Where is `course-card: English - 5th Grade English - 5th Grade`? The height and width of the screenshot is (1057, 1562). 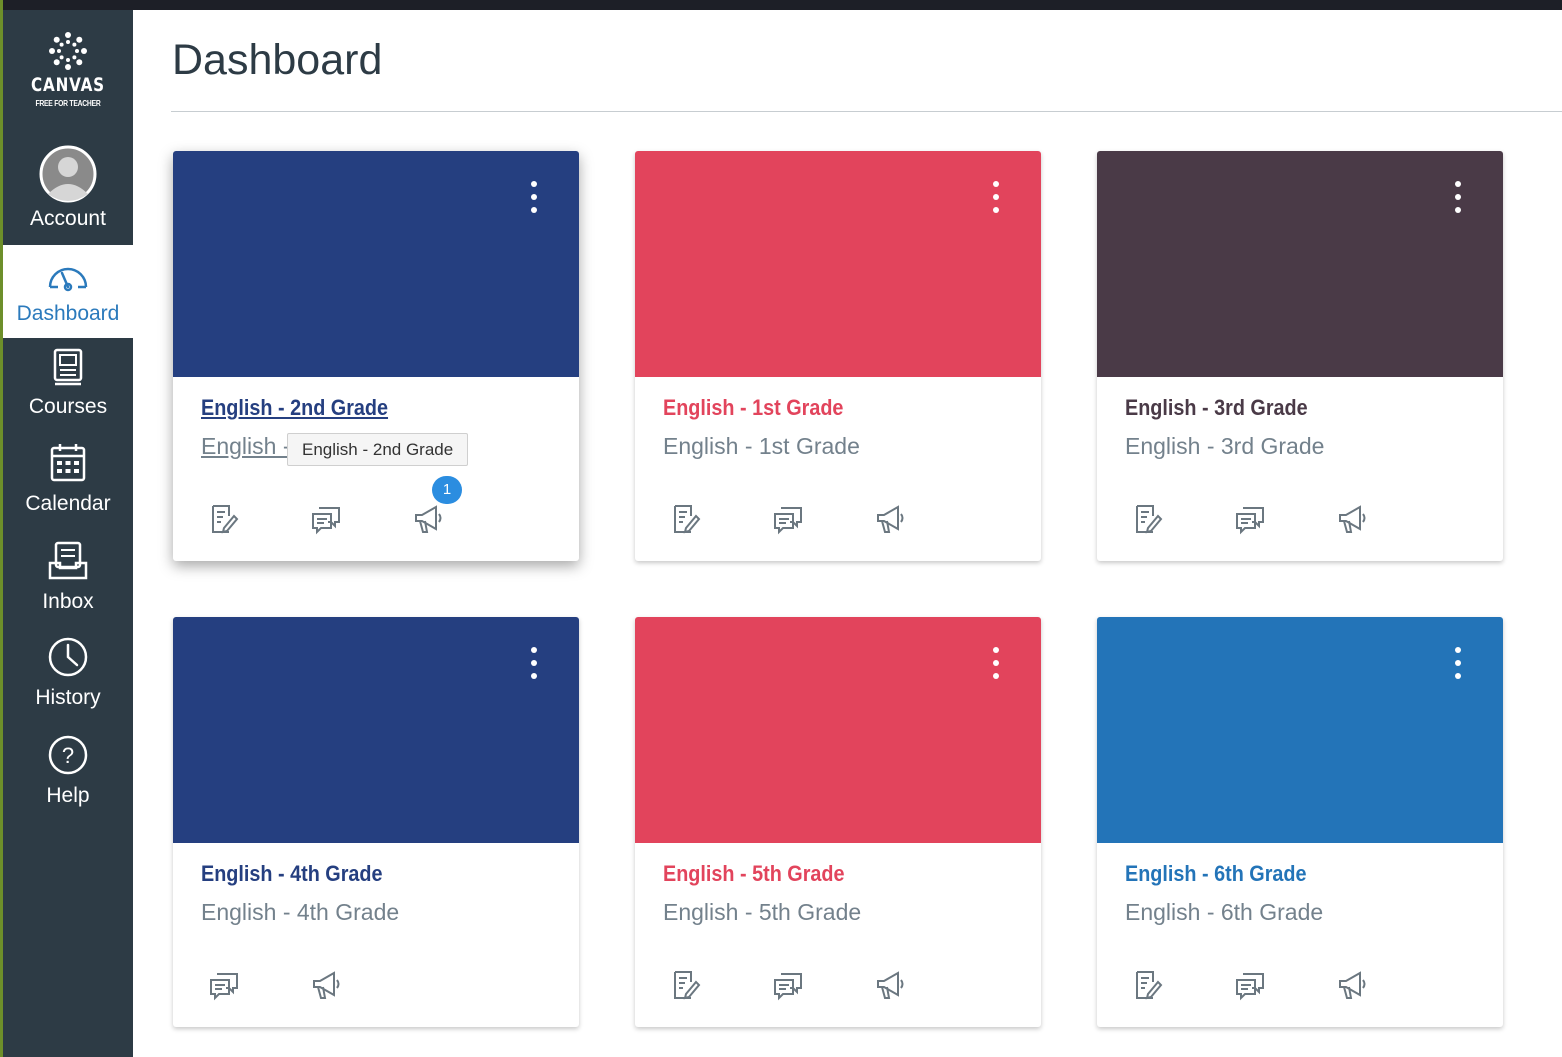
course-card: English - 5th Grade English - 5th Grade is located at coordinates (838, 822).